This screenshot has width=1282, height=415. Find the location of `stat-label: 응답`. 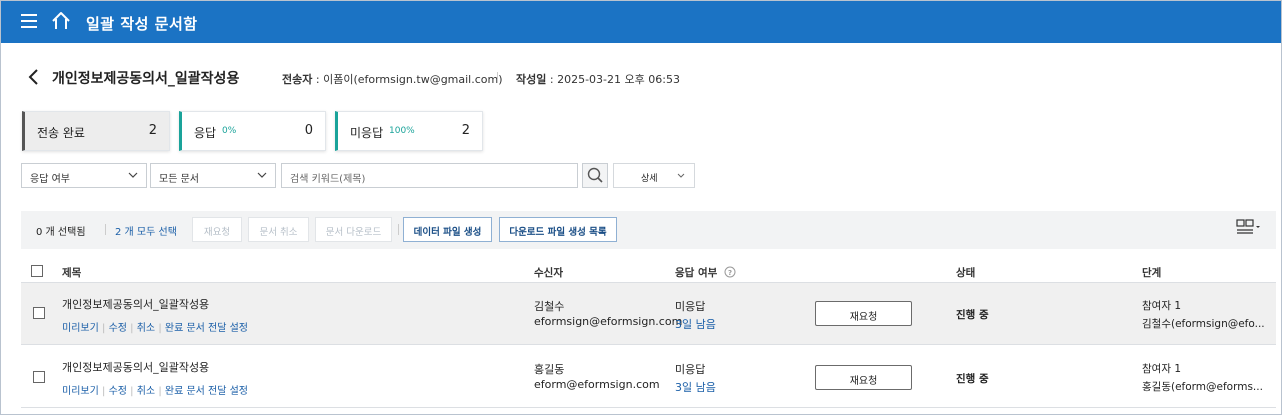

stat-label: 응답 is located at coordinates (205, 133).